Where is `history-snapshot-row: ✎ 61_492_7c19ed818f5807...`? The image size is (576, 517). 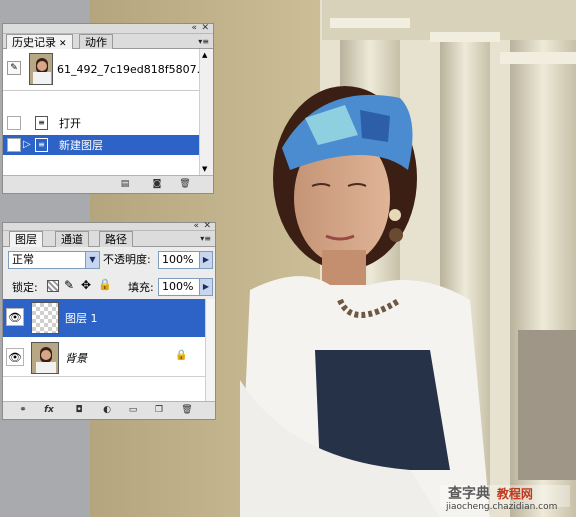
history-snapshot-row: ✎ 61_492_7c19ed818f5807... is located at coordinates (108, 70).